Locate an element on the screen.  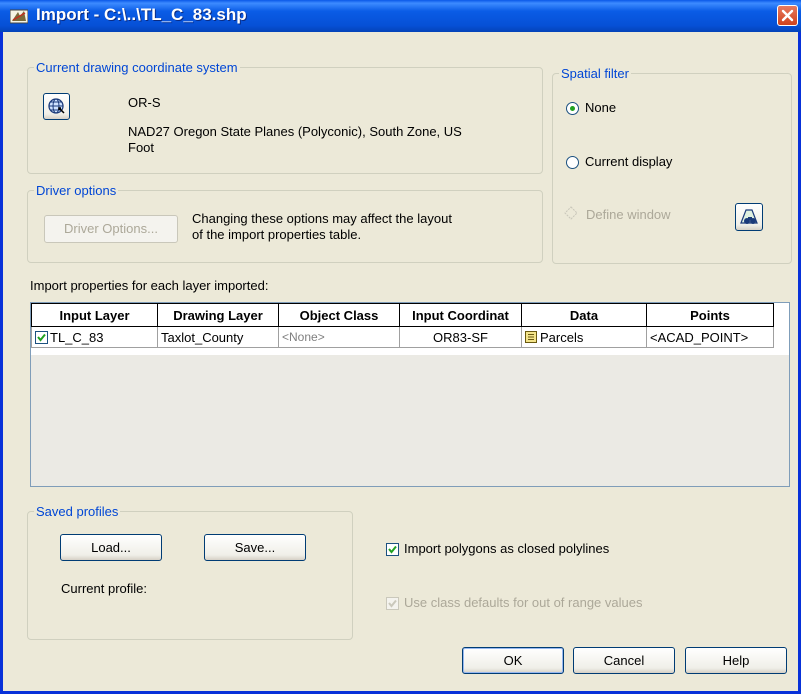
column-header-input-coordinate: Input Coordinat is located at coordinates (460, 315).